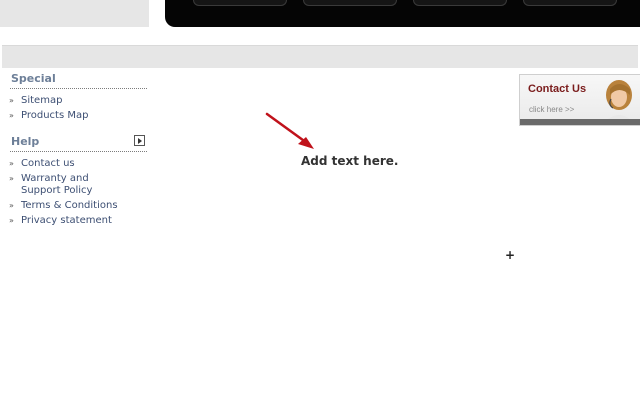  I want to click on breadcrumb-bar, so click(320, 56).